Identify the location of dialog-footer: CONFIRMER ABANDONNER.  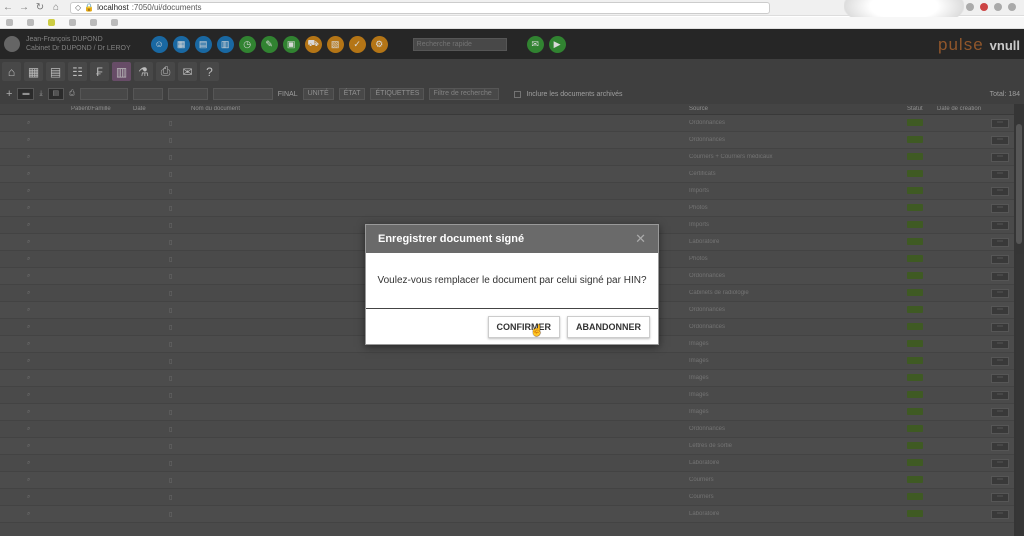
(512, 326).